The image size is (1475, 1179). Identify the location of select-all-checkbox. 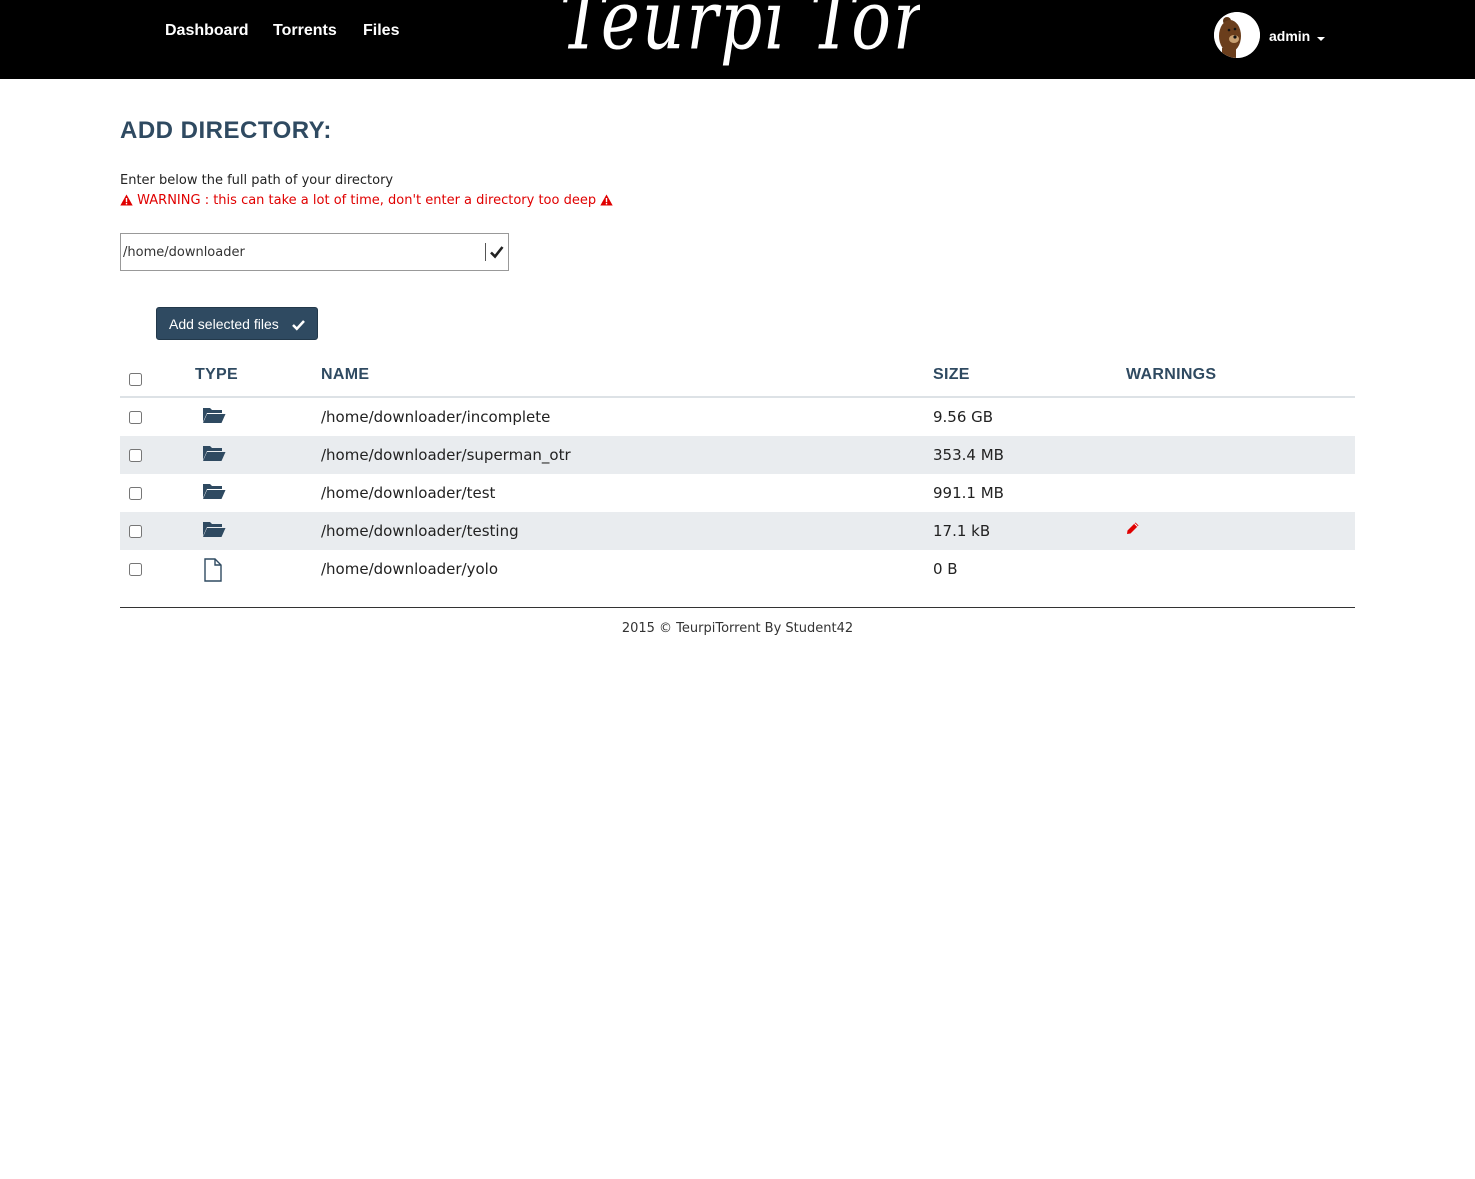
(135, 379).